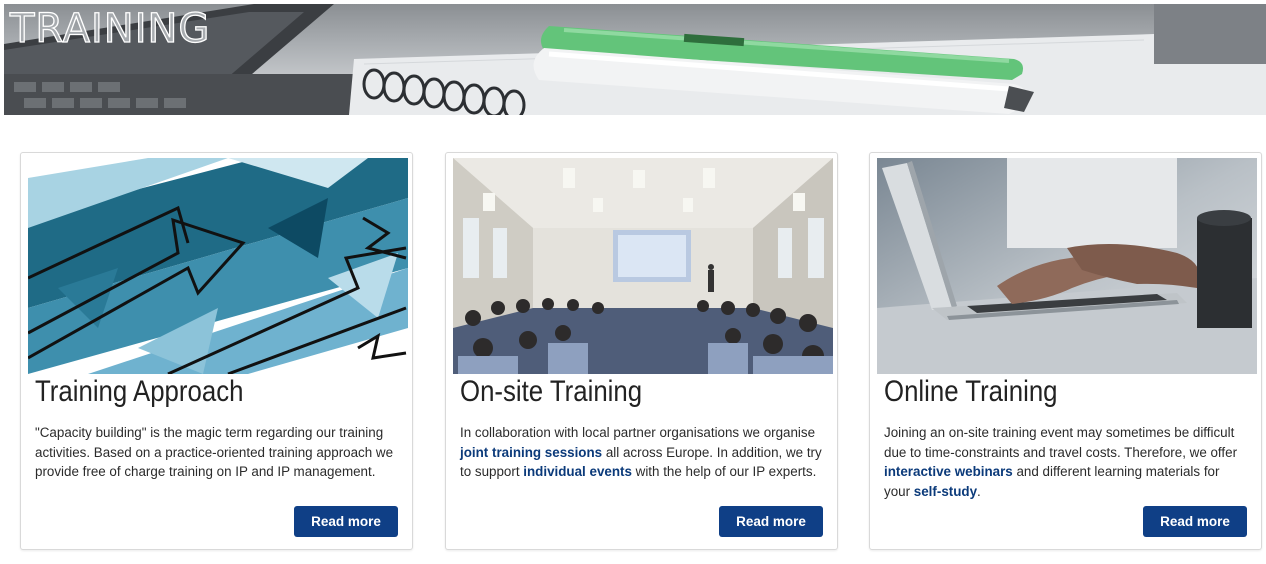 The height and width of the screenshot is (564, 1266). I want to click on laptop-typing-image, so click(1067, 266).